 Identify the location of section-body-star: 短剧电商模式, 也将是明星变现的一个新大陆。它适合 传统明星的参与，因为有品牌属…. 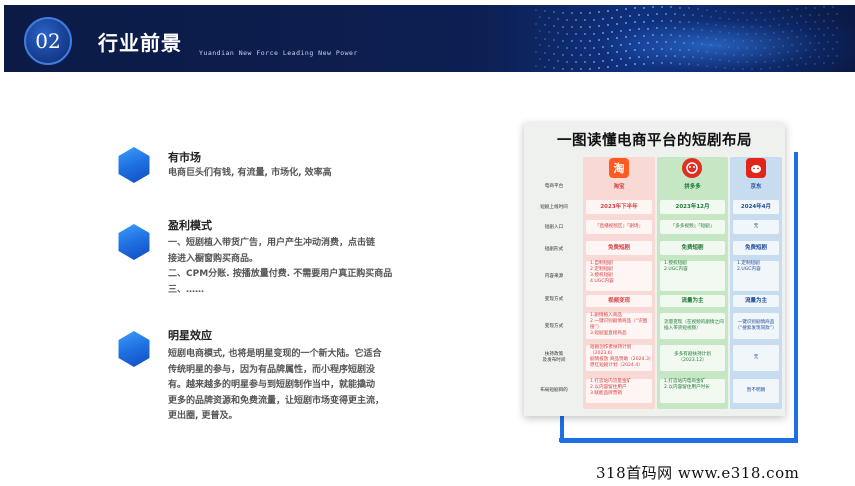
(276, 386).